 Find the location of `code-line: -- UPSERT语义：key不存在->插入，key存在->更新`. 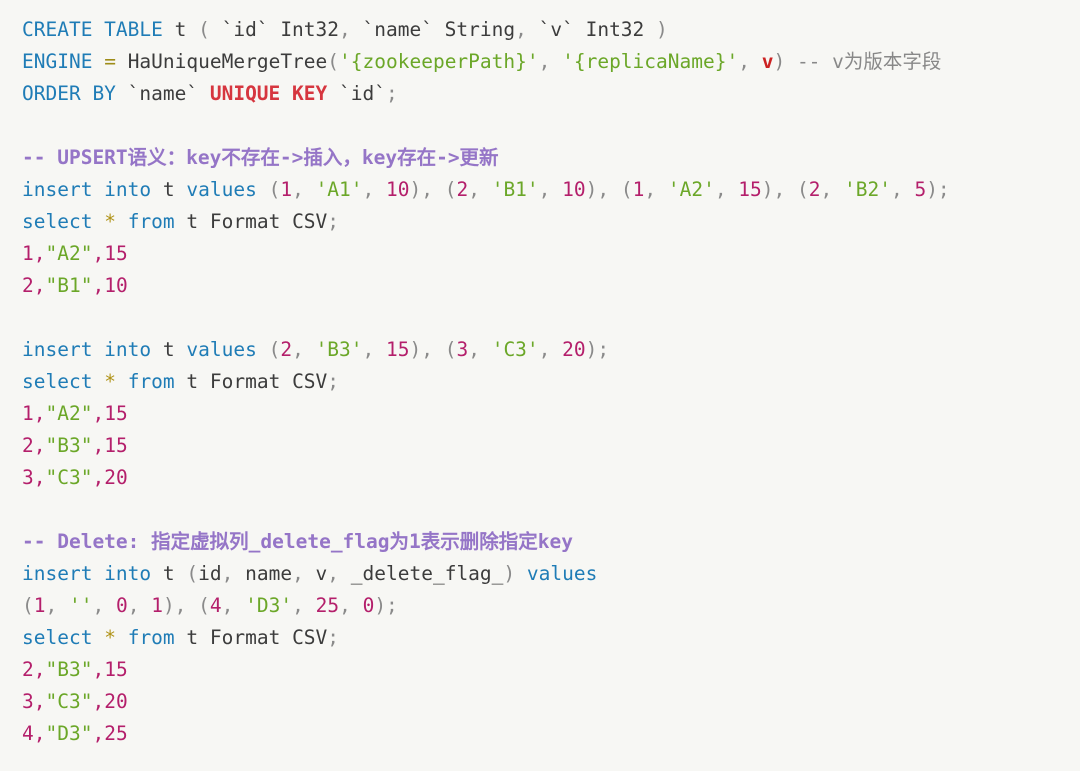

code-line: -- UPSERT语义：key不存在->插入，key存在->更新 is located at coordinates (551, 158).